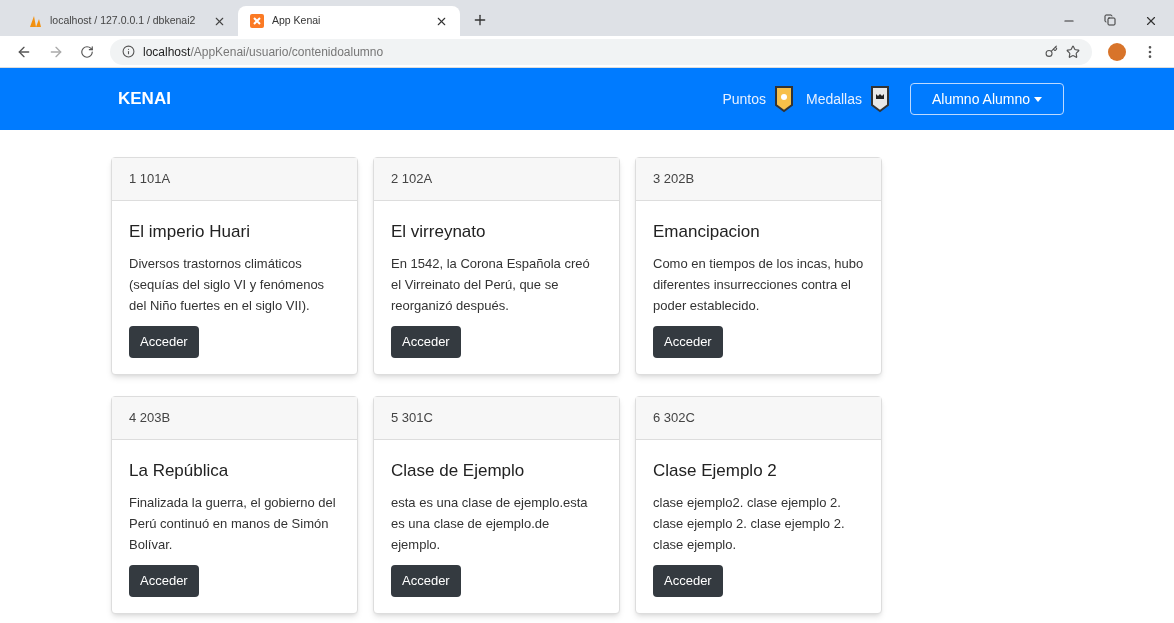  What do you see at coordinates (674, 179) in the screenshot?
I see `card-header: 3 202B` at bounding box center [674, 179].